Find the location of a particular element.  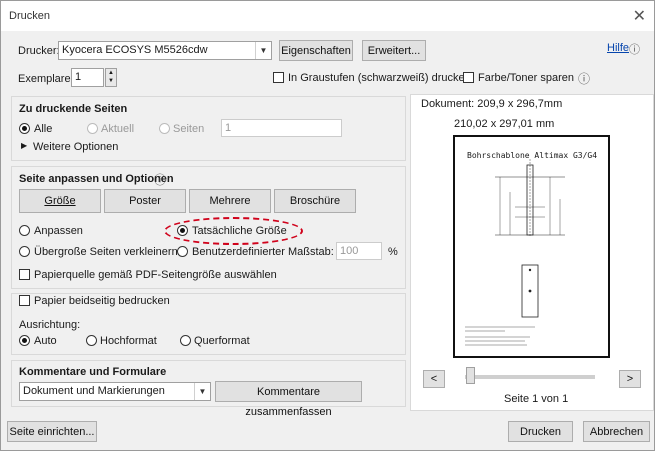

scale-input: 100 is located at coordinates (359, 251).